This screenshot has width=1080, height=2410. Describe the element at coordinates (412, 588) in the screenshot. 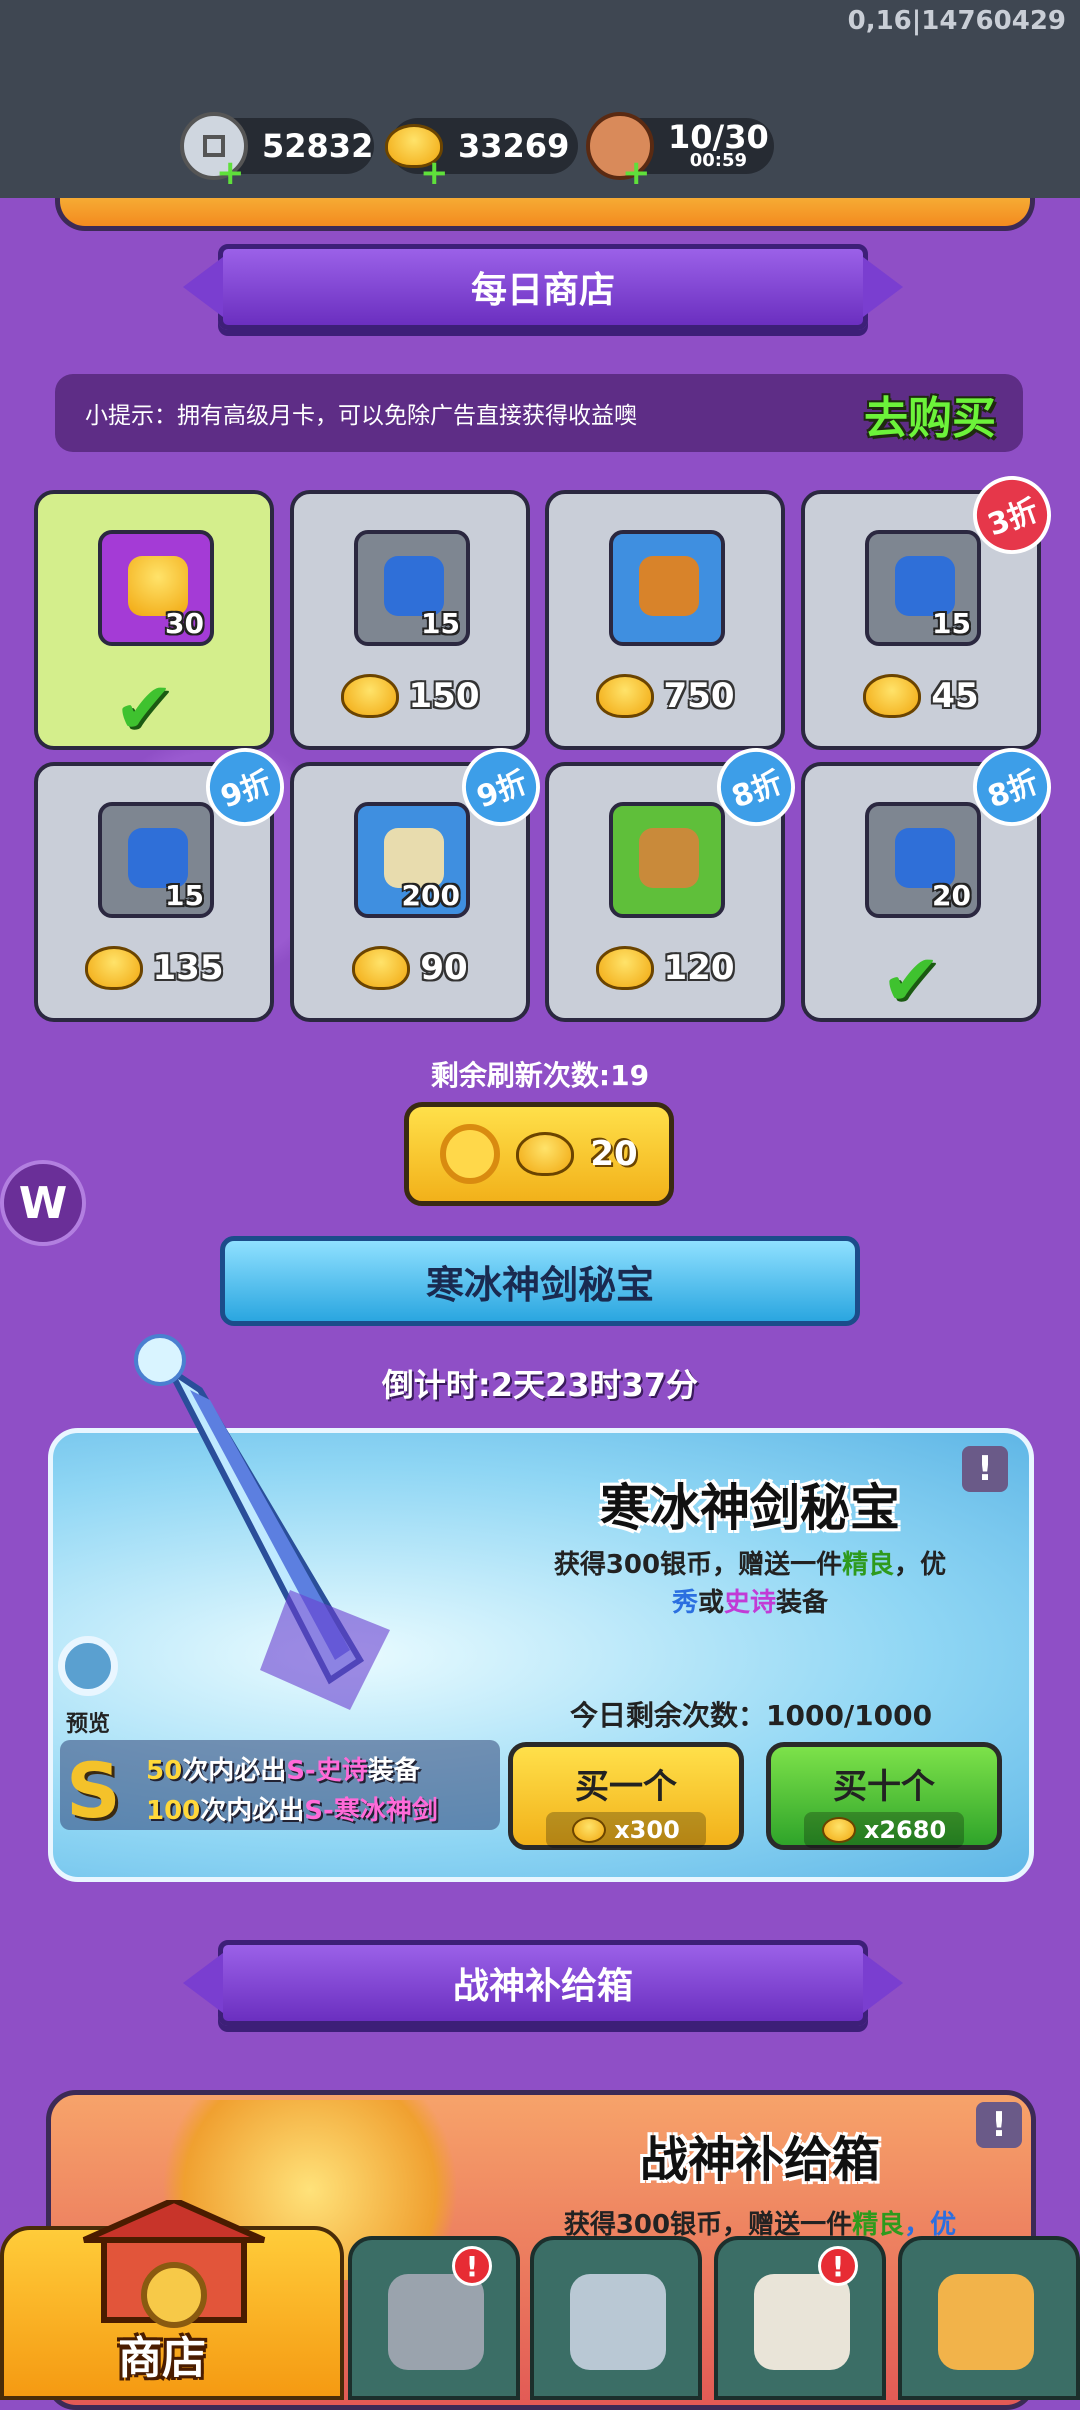

I see `blue-helmet-gem-icon: 15` at that location.